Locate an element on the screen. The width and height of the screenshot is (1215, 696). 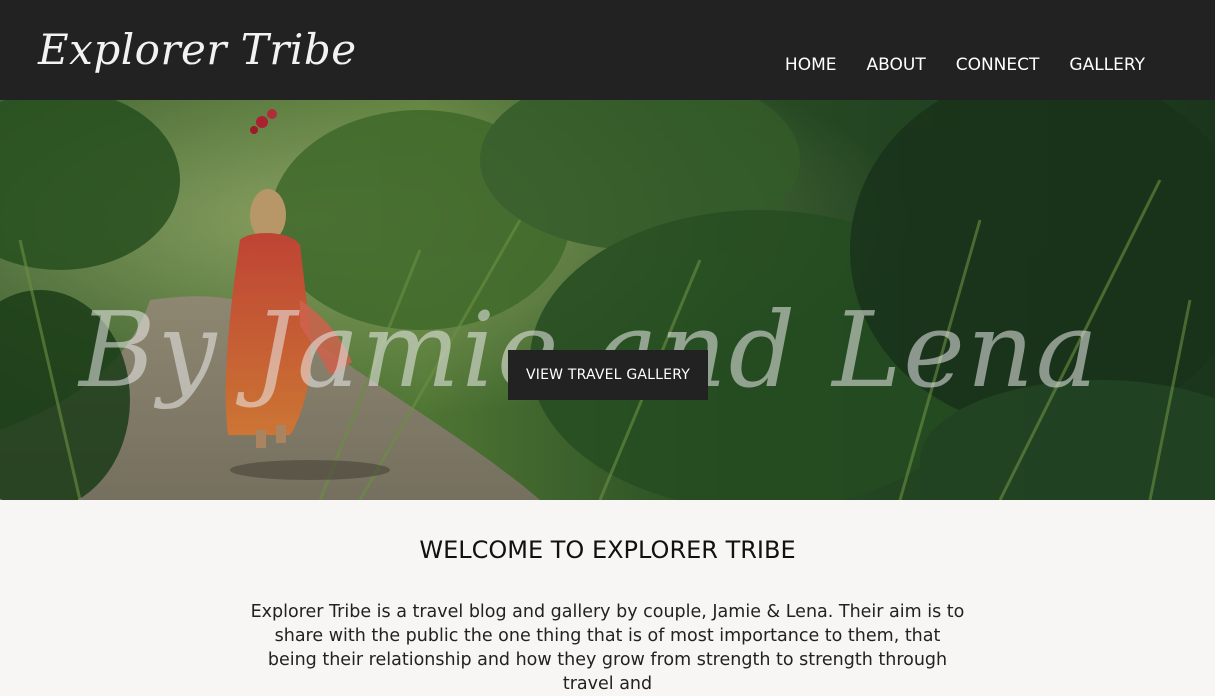
main-nav: HOME ABOUT CONNECT GALLERY is located at coordinates (965, 65).